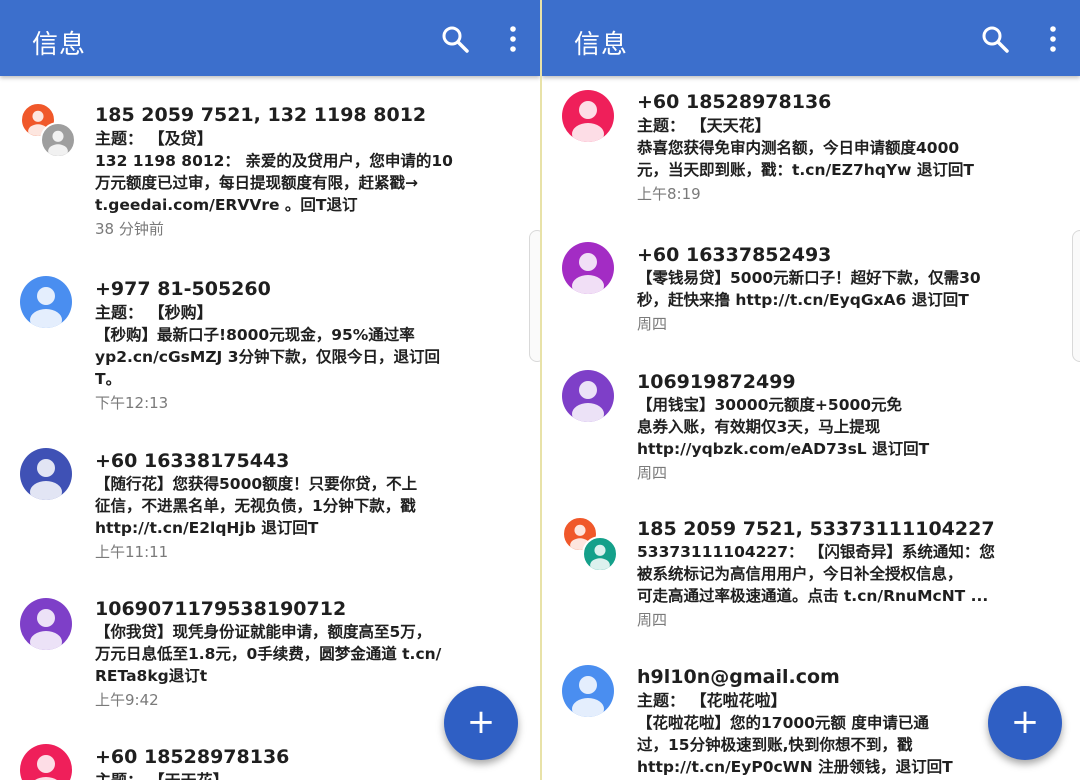 The image size is (1080, 780). What do you see at coordinates (192, 461) in the screenshot?
I see `sender-name: +60 16338175443` at bounding box center [192, 461].